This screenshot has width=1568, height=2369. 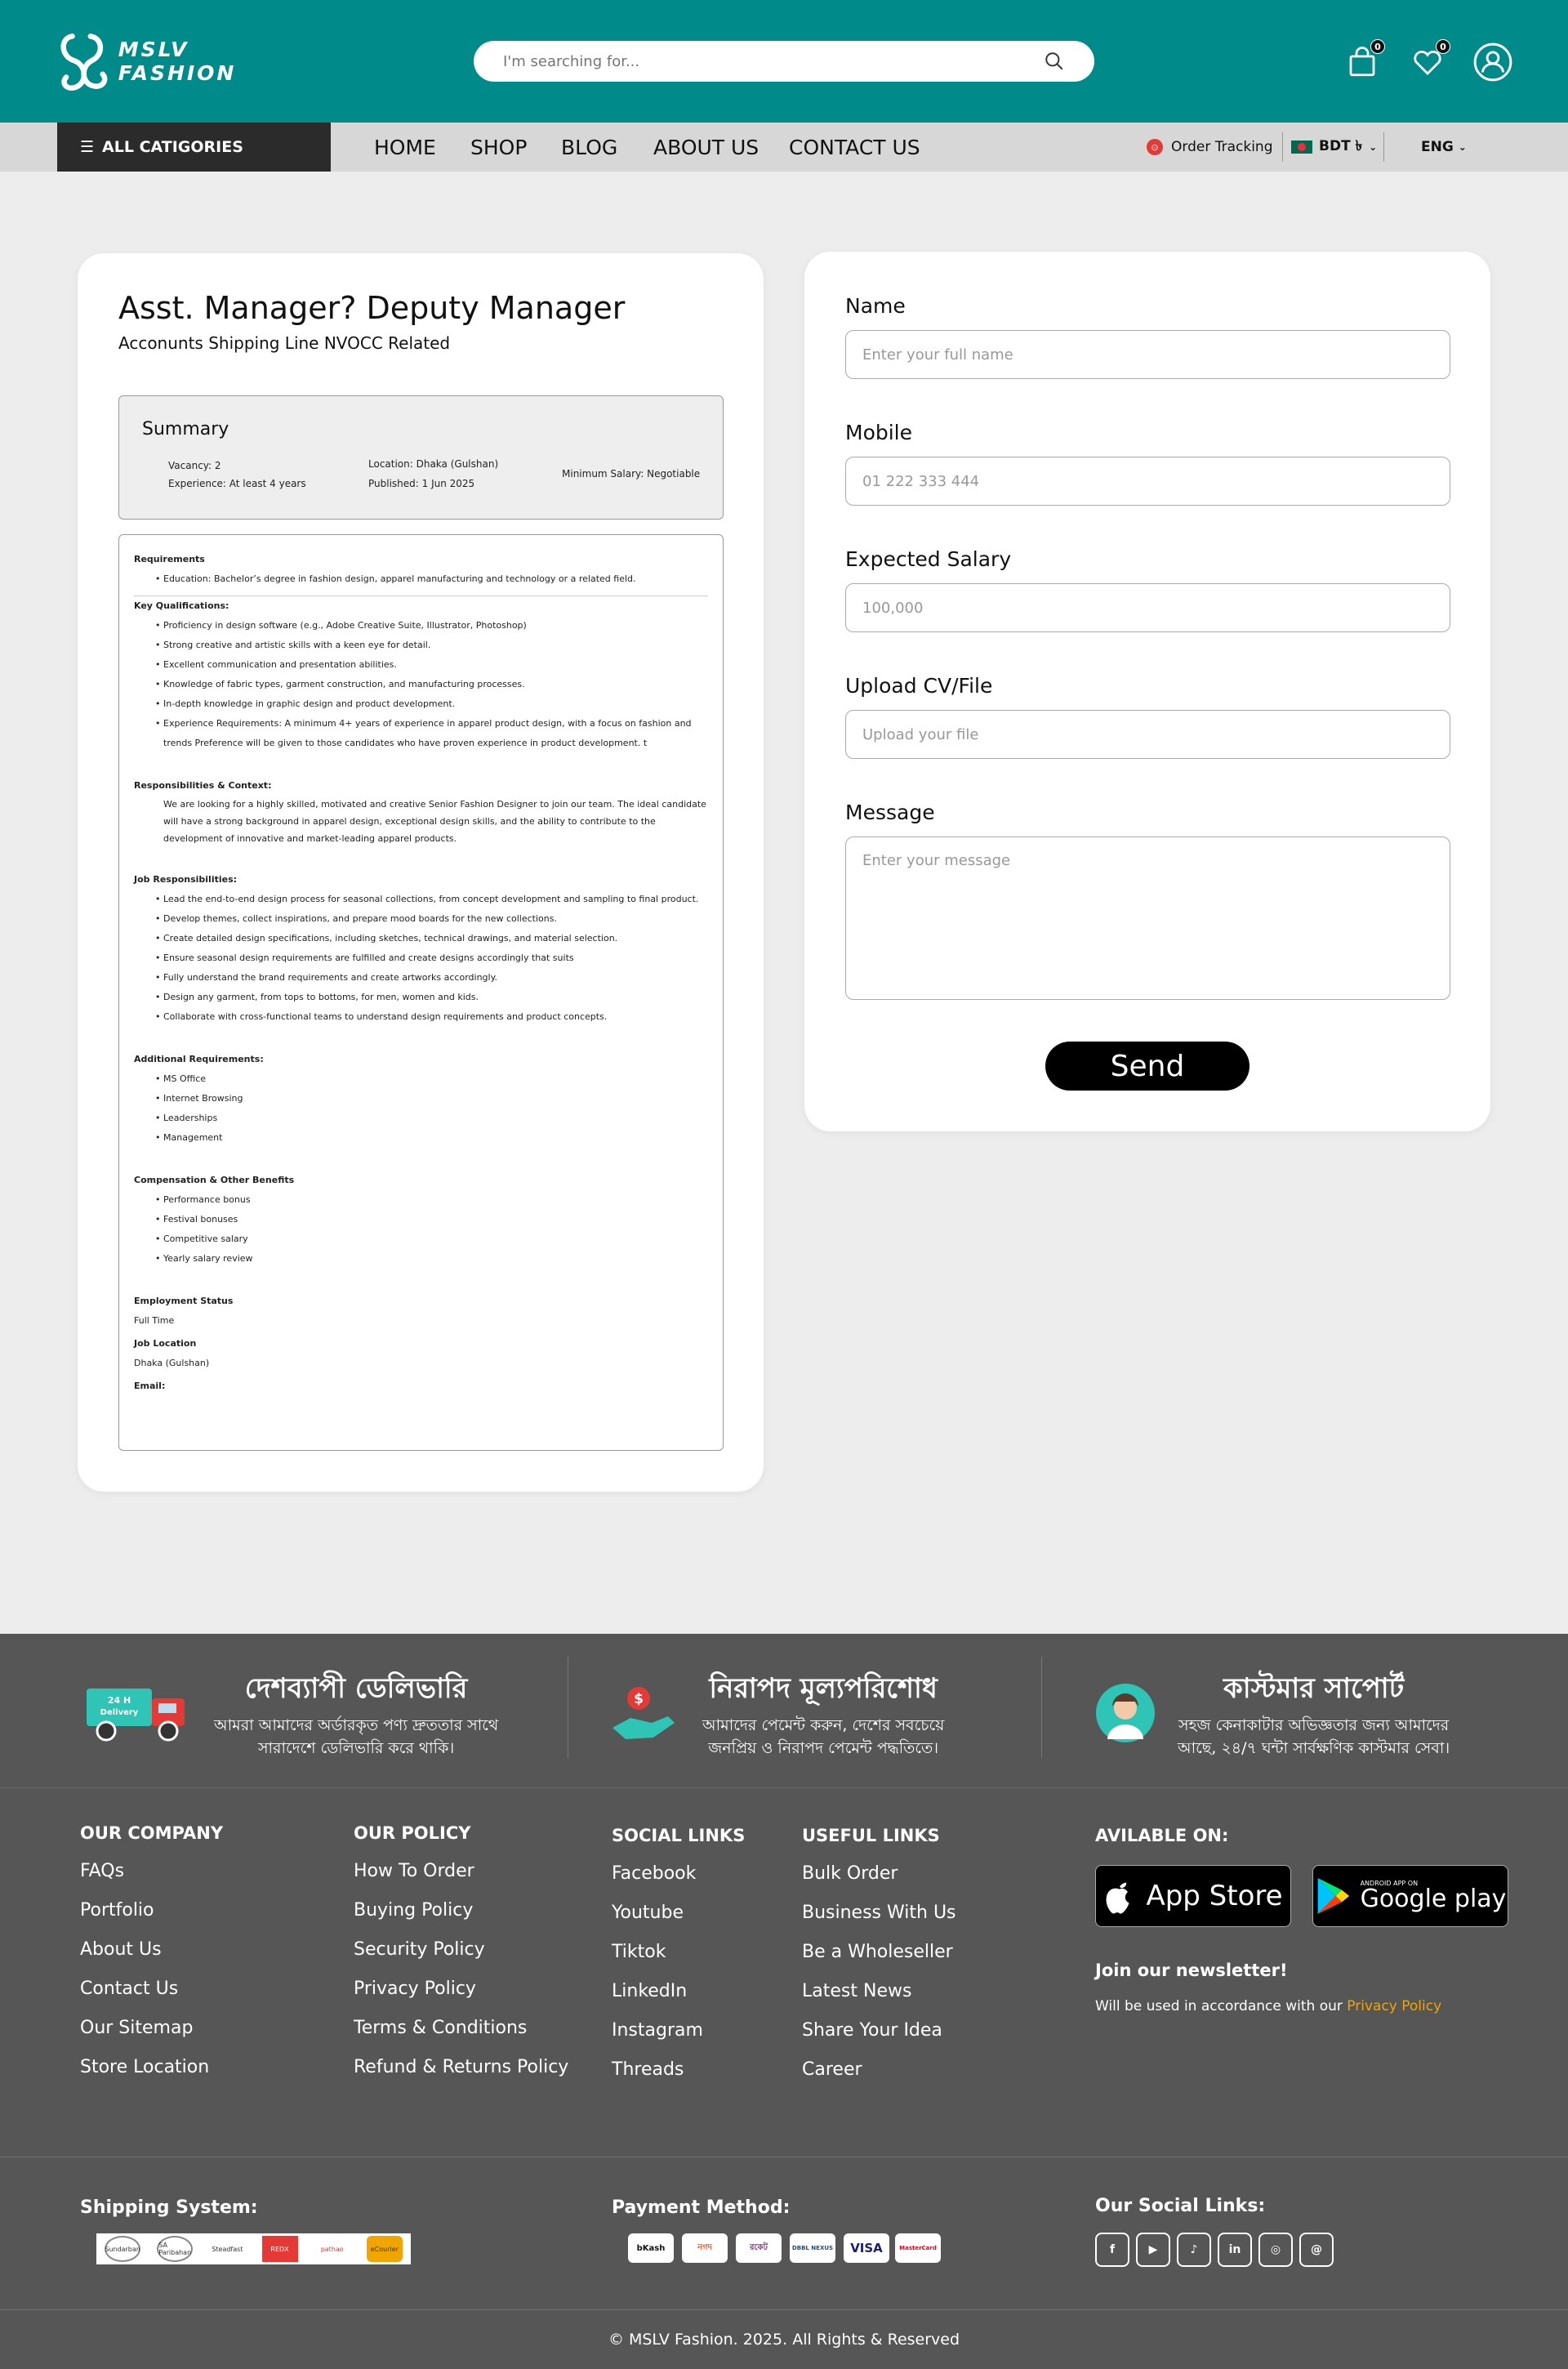 What do you see at coordinates (1193, 1896) in the screenshot?
I see `app-store-button: App Store` at bounding box center [1193, 1896].